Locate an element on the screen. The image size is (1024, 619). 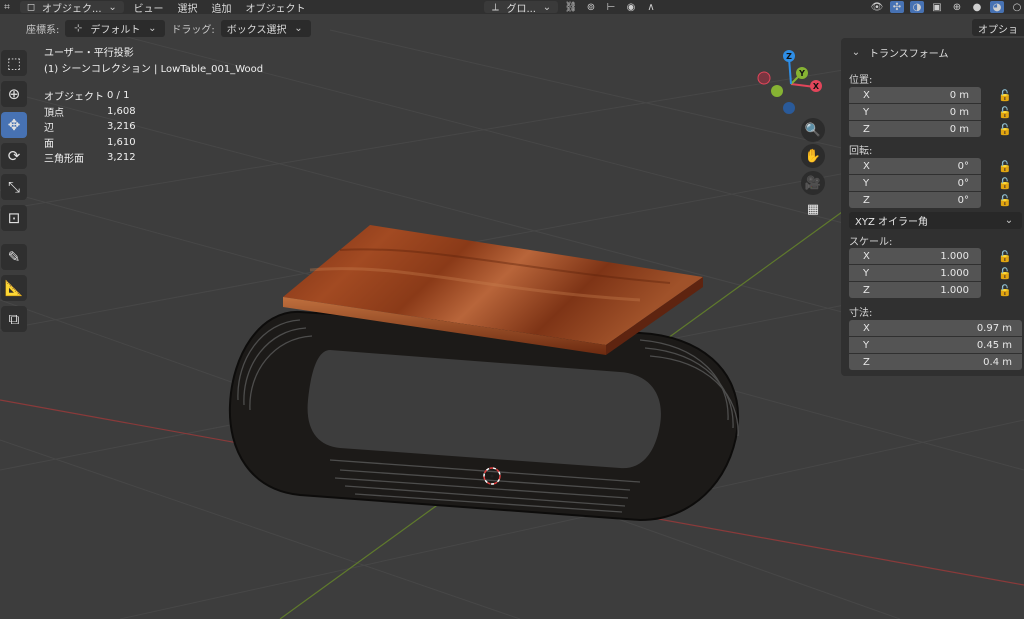
navigation-gizmo: Z Y X is located at coordinates (791, 81).